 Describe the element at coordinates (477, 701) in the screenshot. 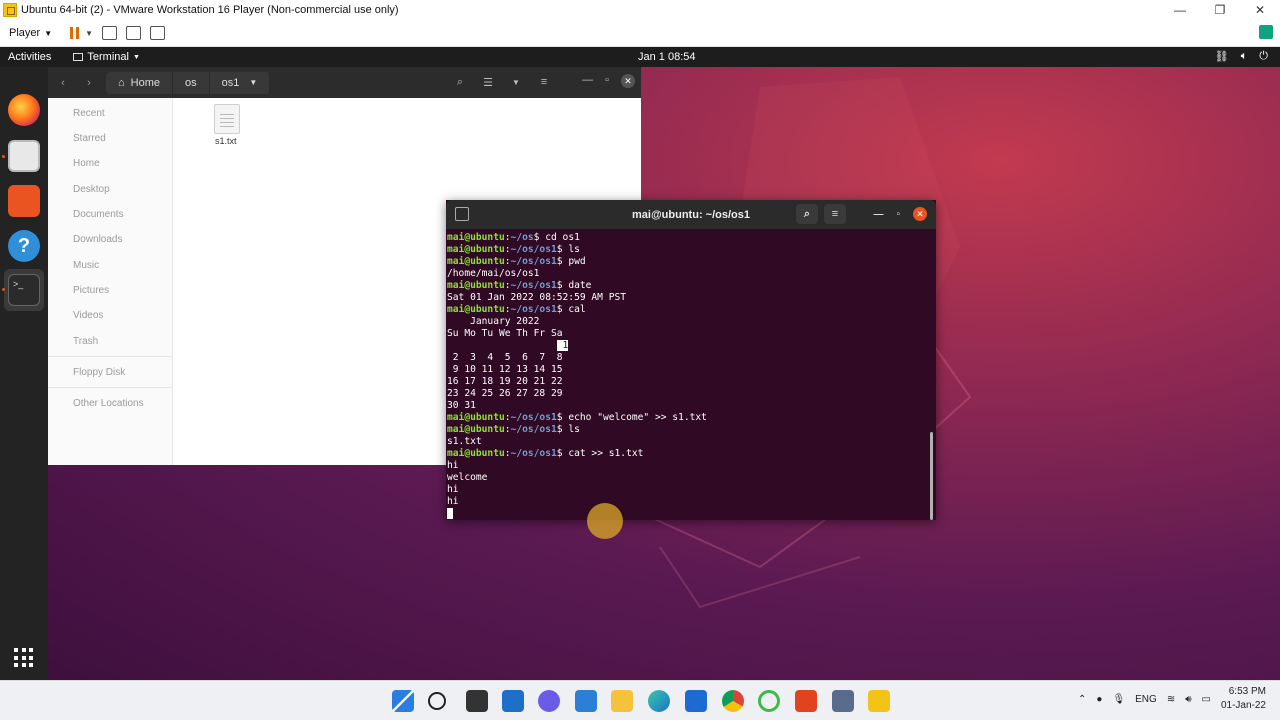

I see `task-view-icon` at that location.